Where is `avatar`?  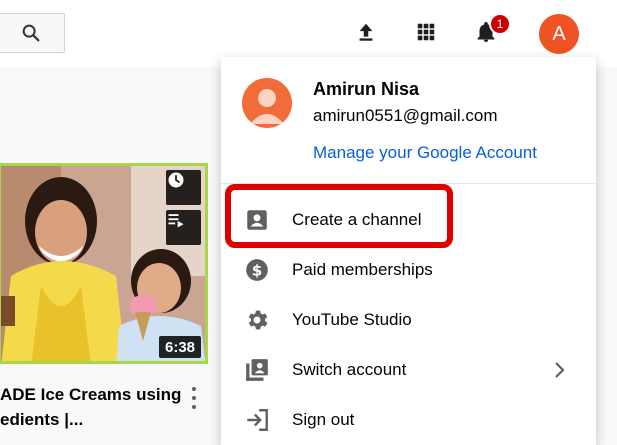
avatar is located at coordinates (267, 103).